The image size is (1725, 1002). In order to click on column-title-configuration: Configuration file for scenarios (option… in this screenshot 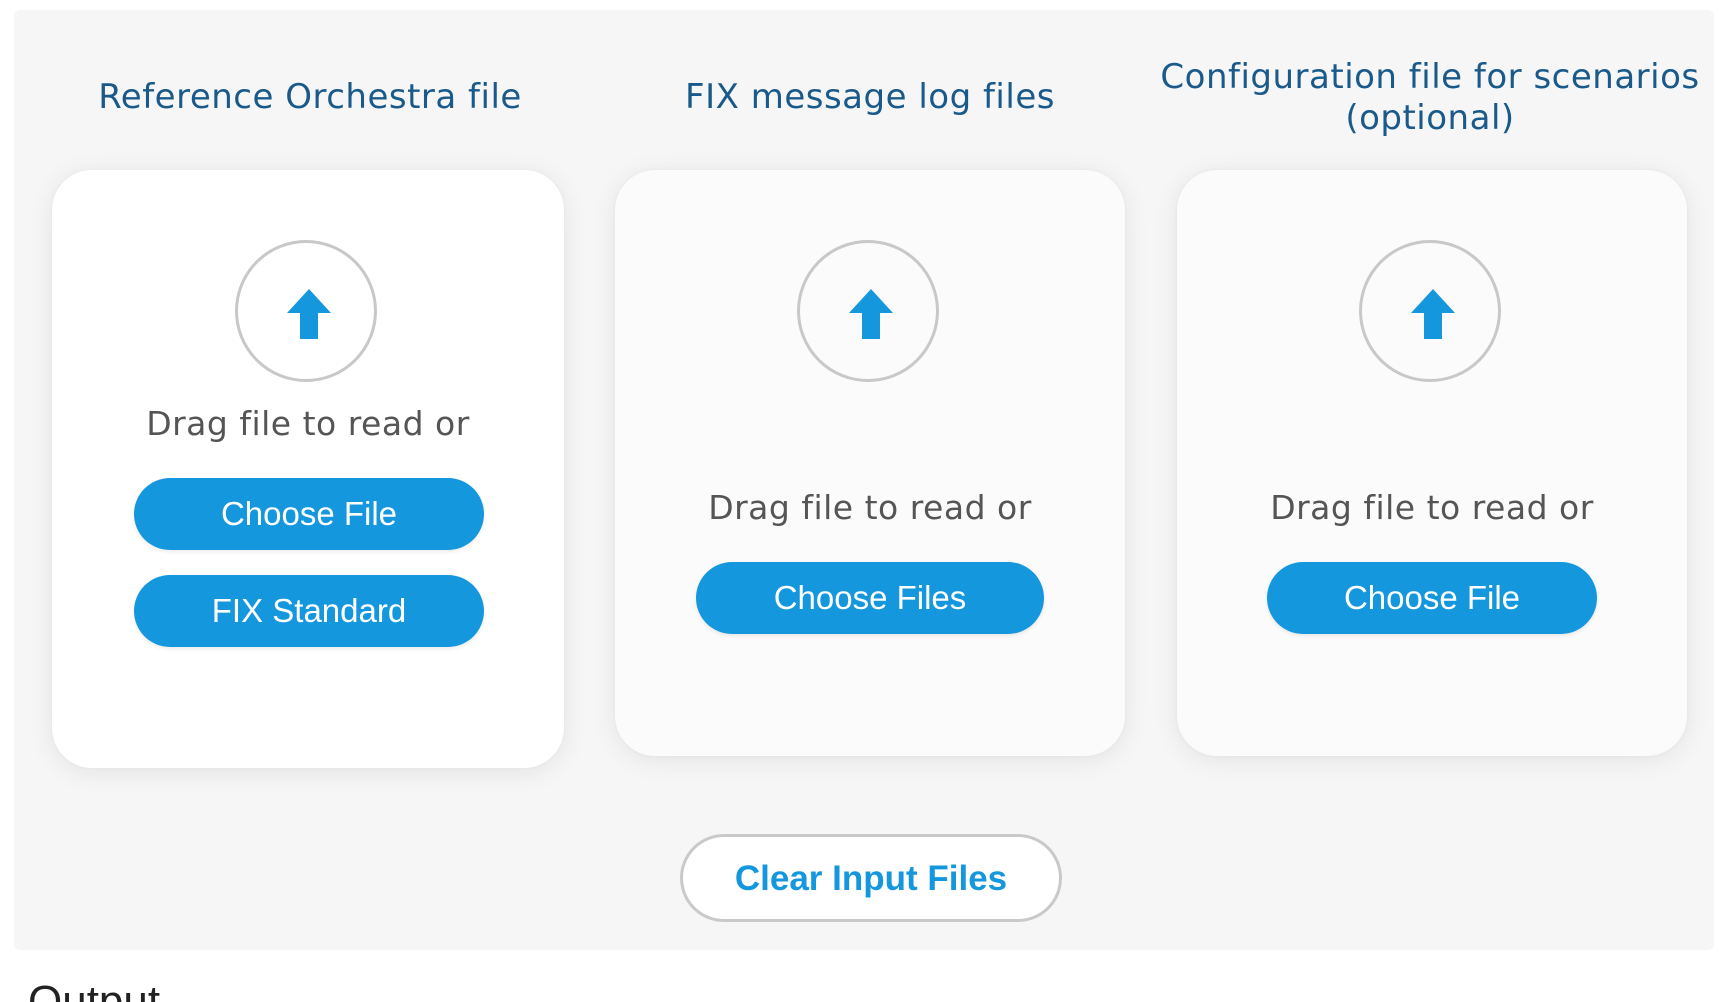, I will do `click(1430, 98)`.